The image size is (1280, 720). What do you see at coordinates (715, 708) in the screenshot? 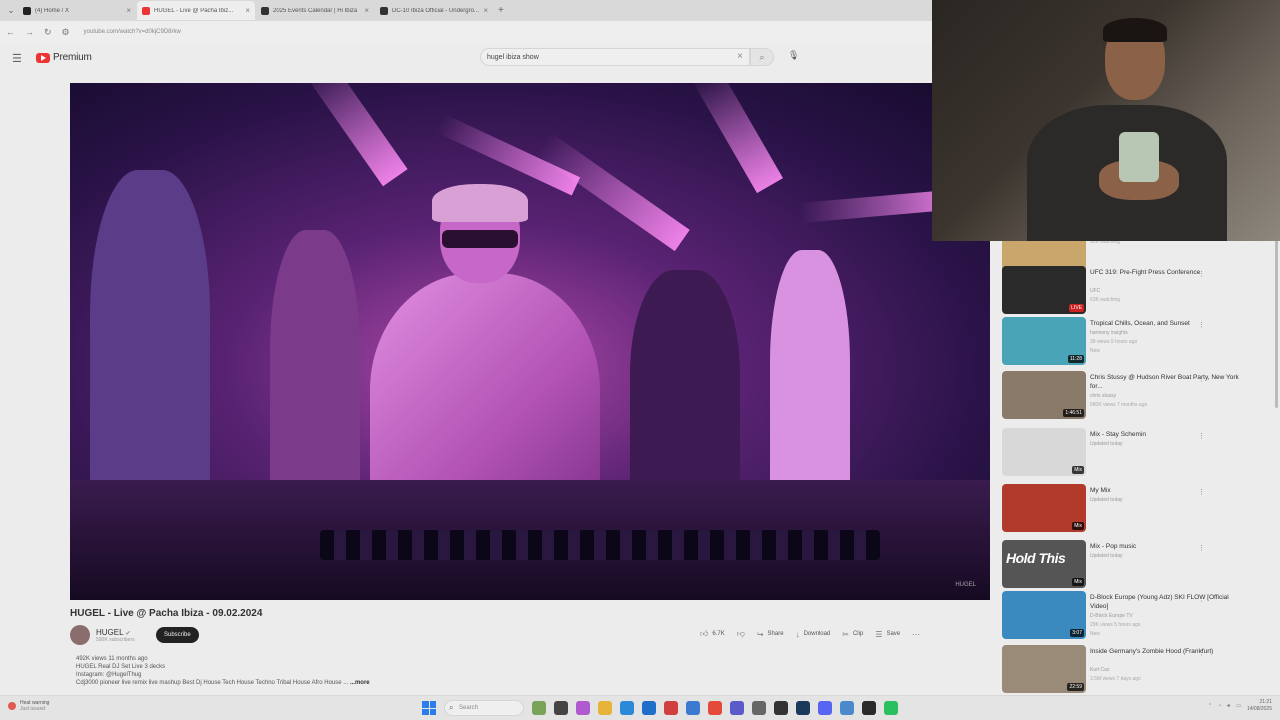
I see `chrome-icon` at bounding box center [715, 708].